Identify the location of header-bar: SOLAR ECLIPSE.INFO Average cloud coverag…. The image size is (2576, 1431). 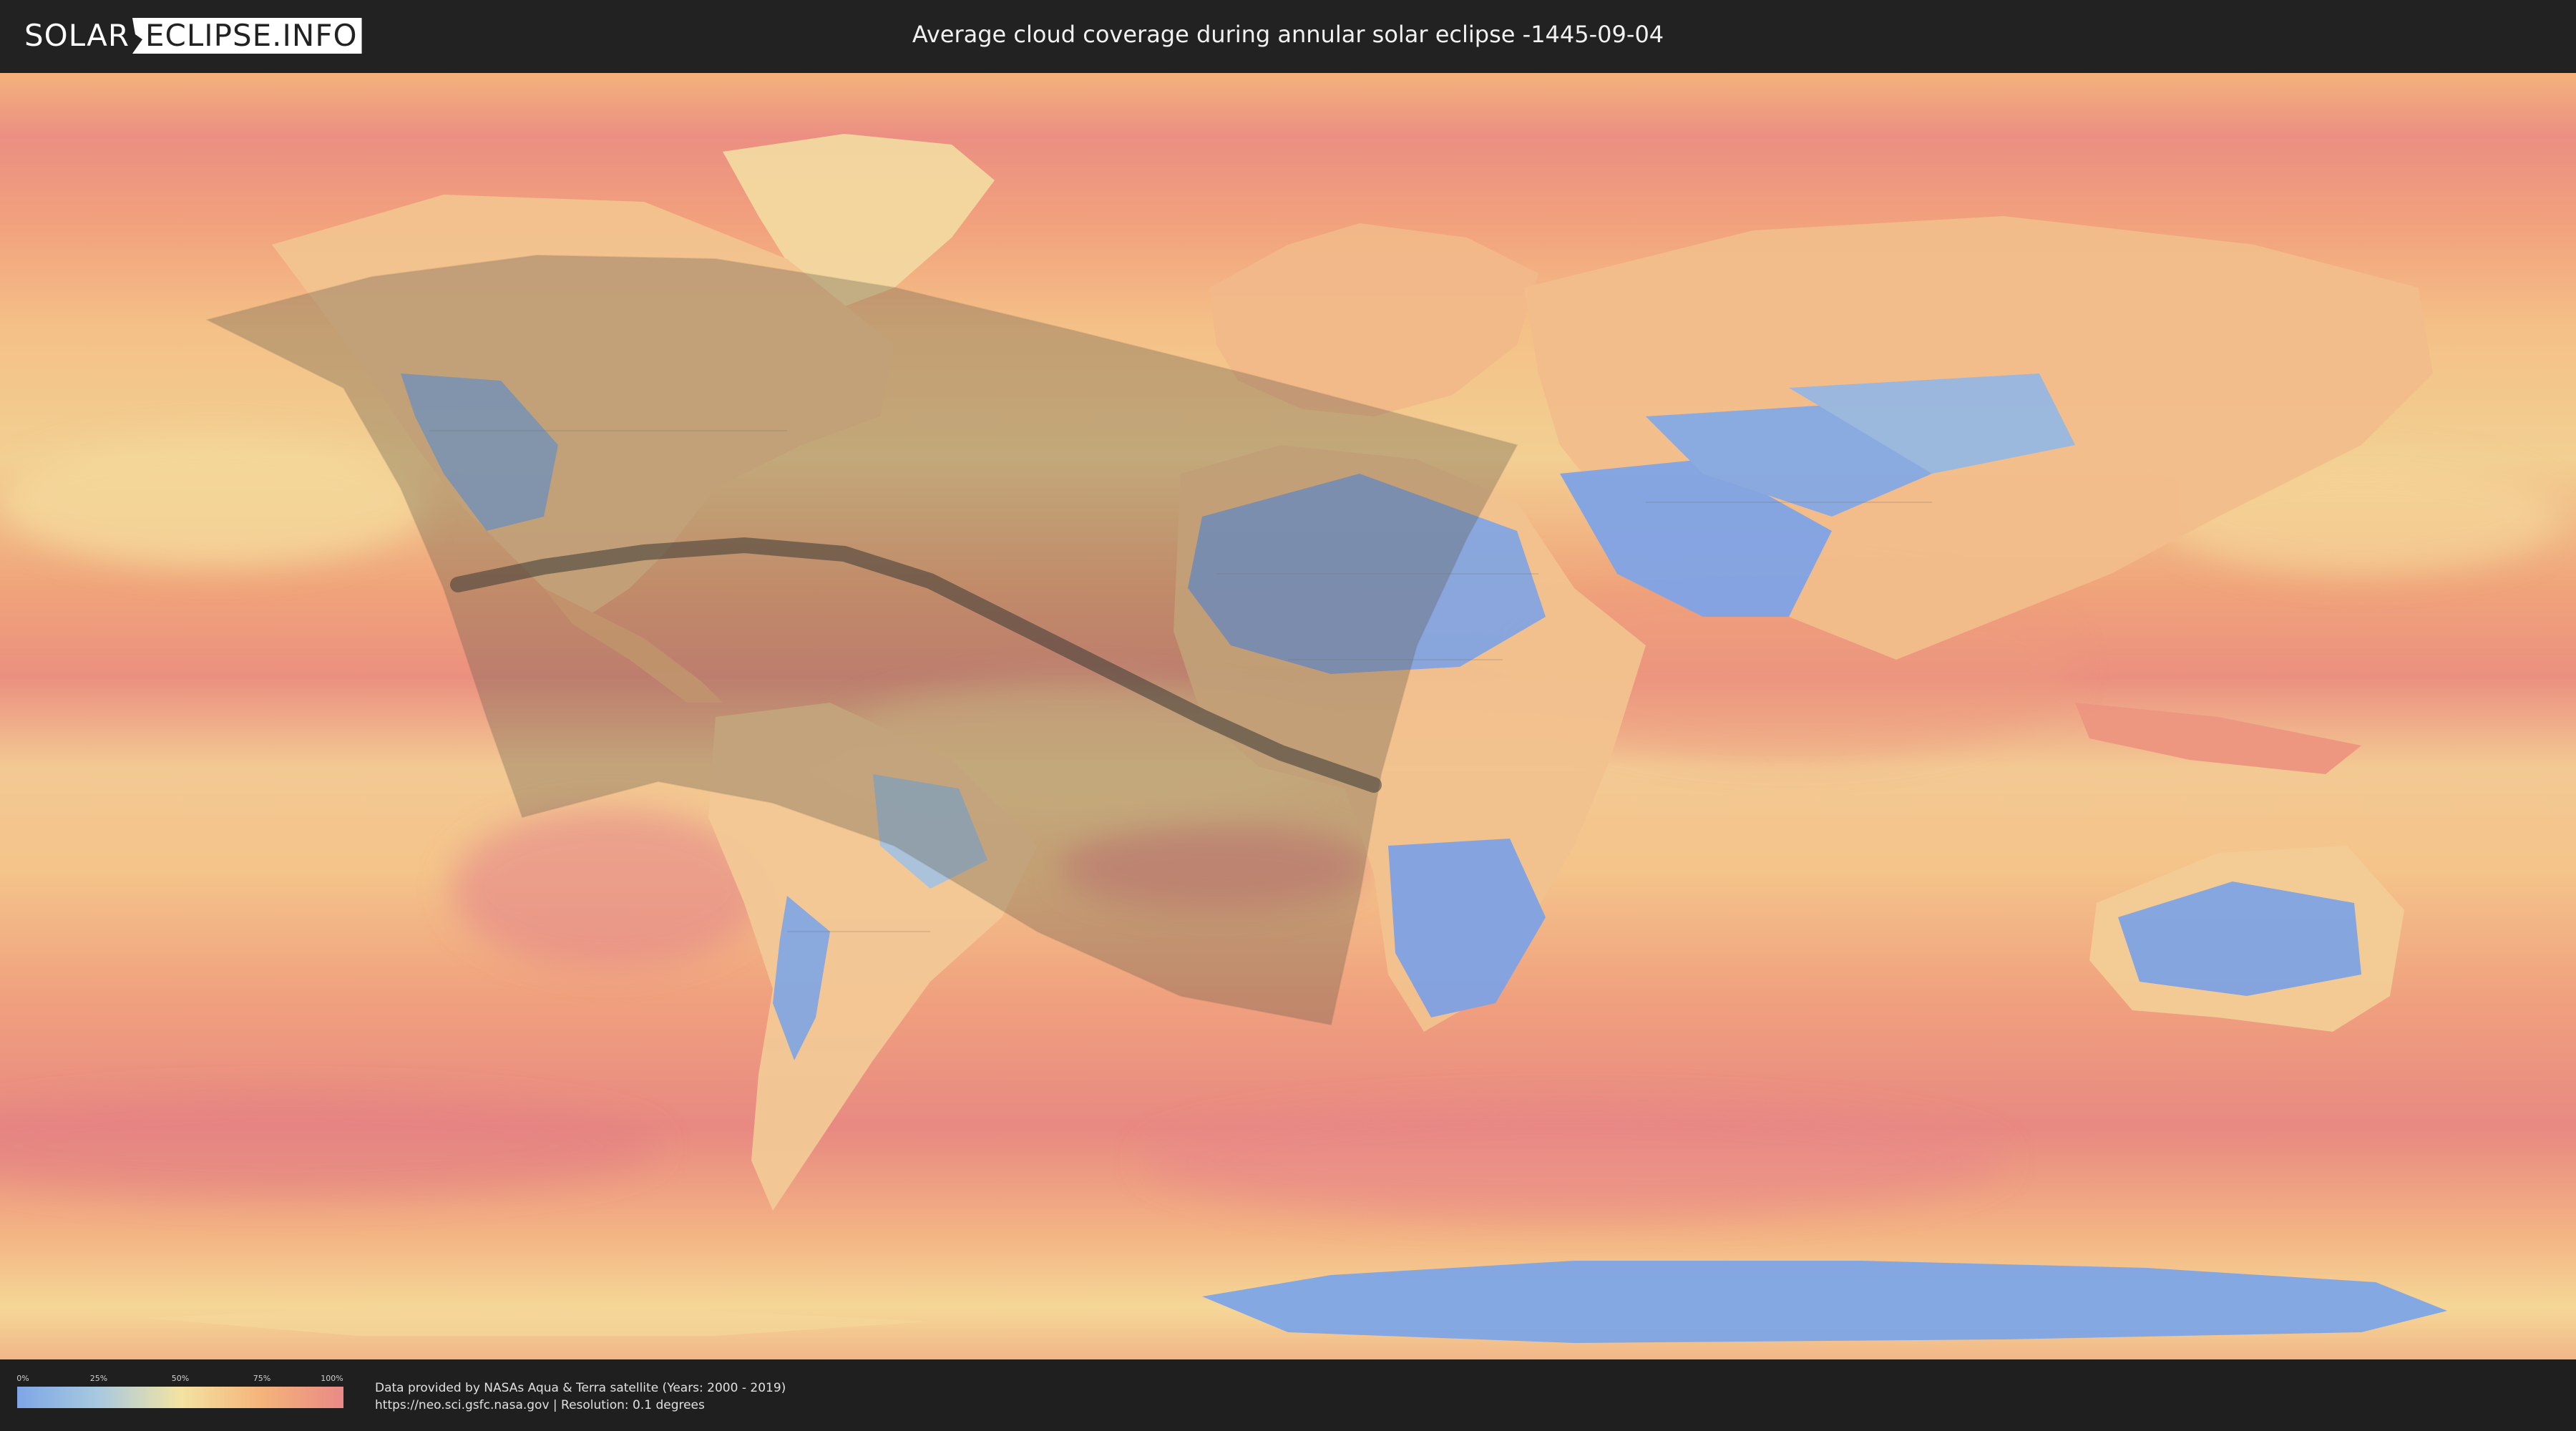
(1288, 36).